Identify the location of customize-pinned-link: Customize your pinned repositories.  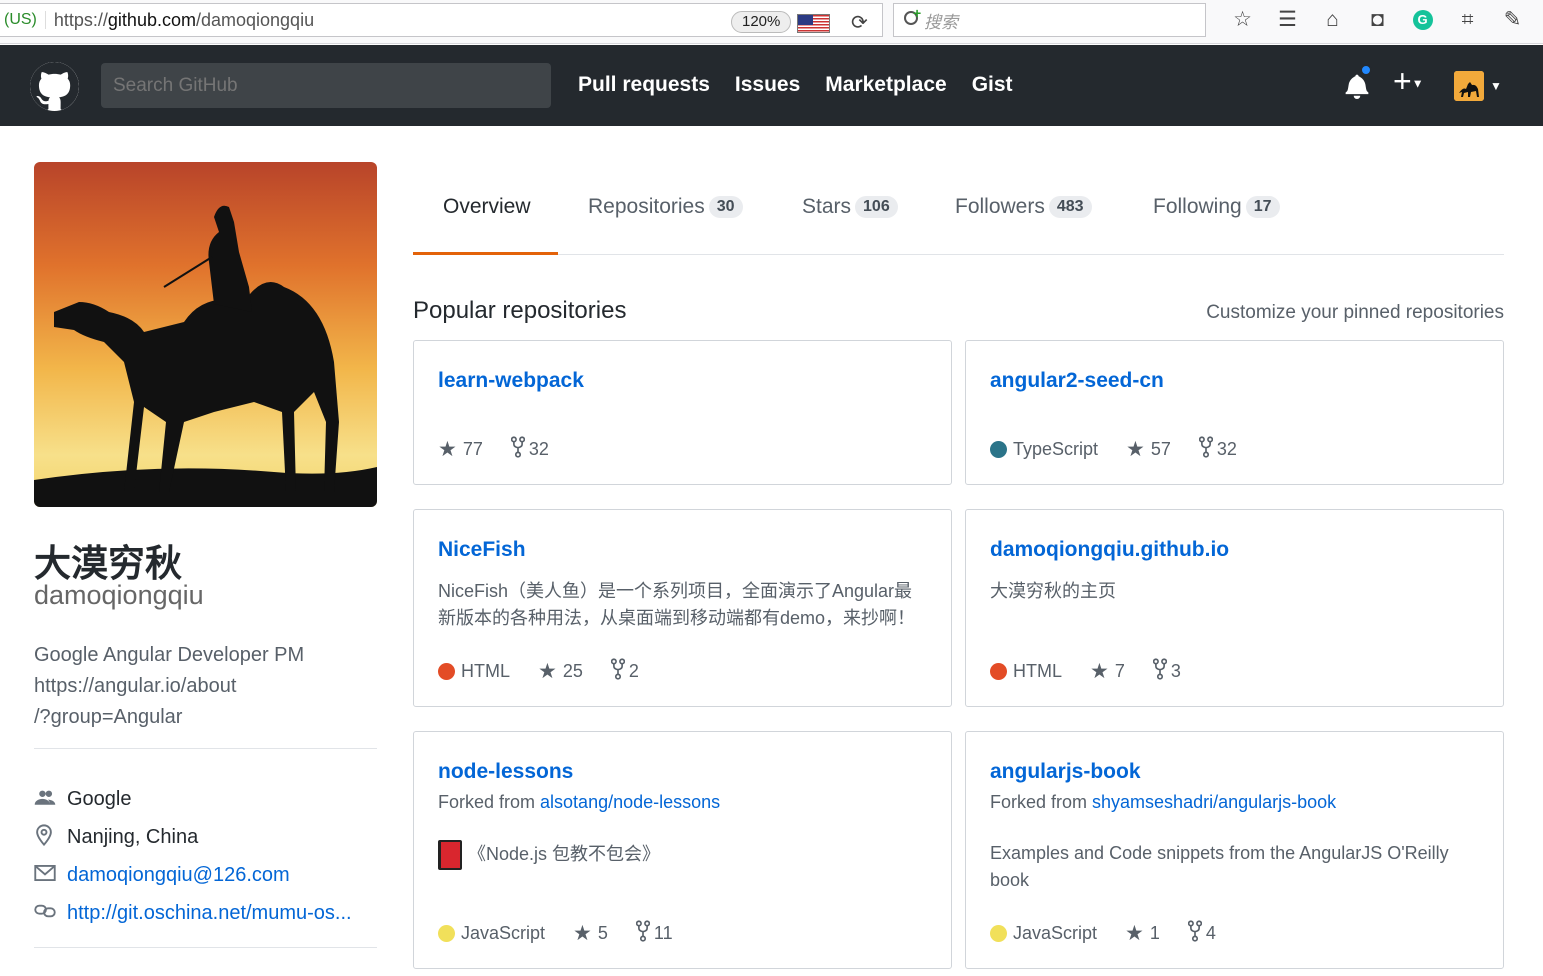
(1355, 313).